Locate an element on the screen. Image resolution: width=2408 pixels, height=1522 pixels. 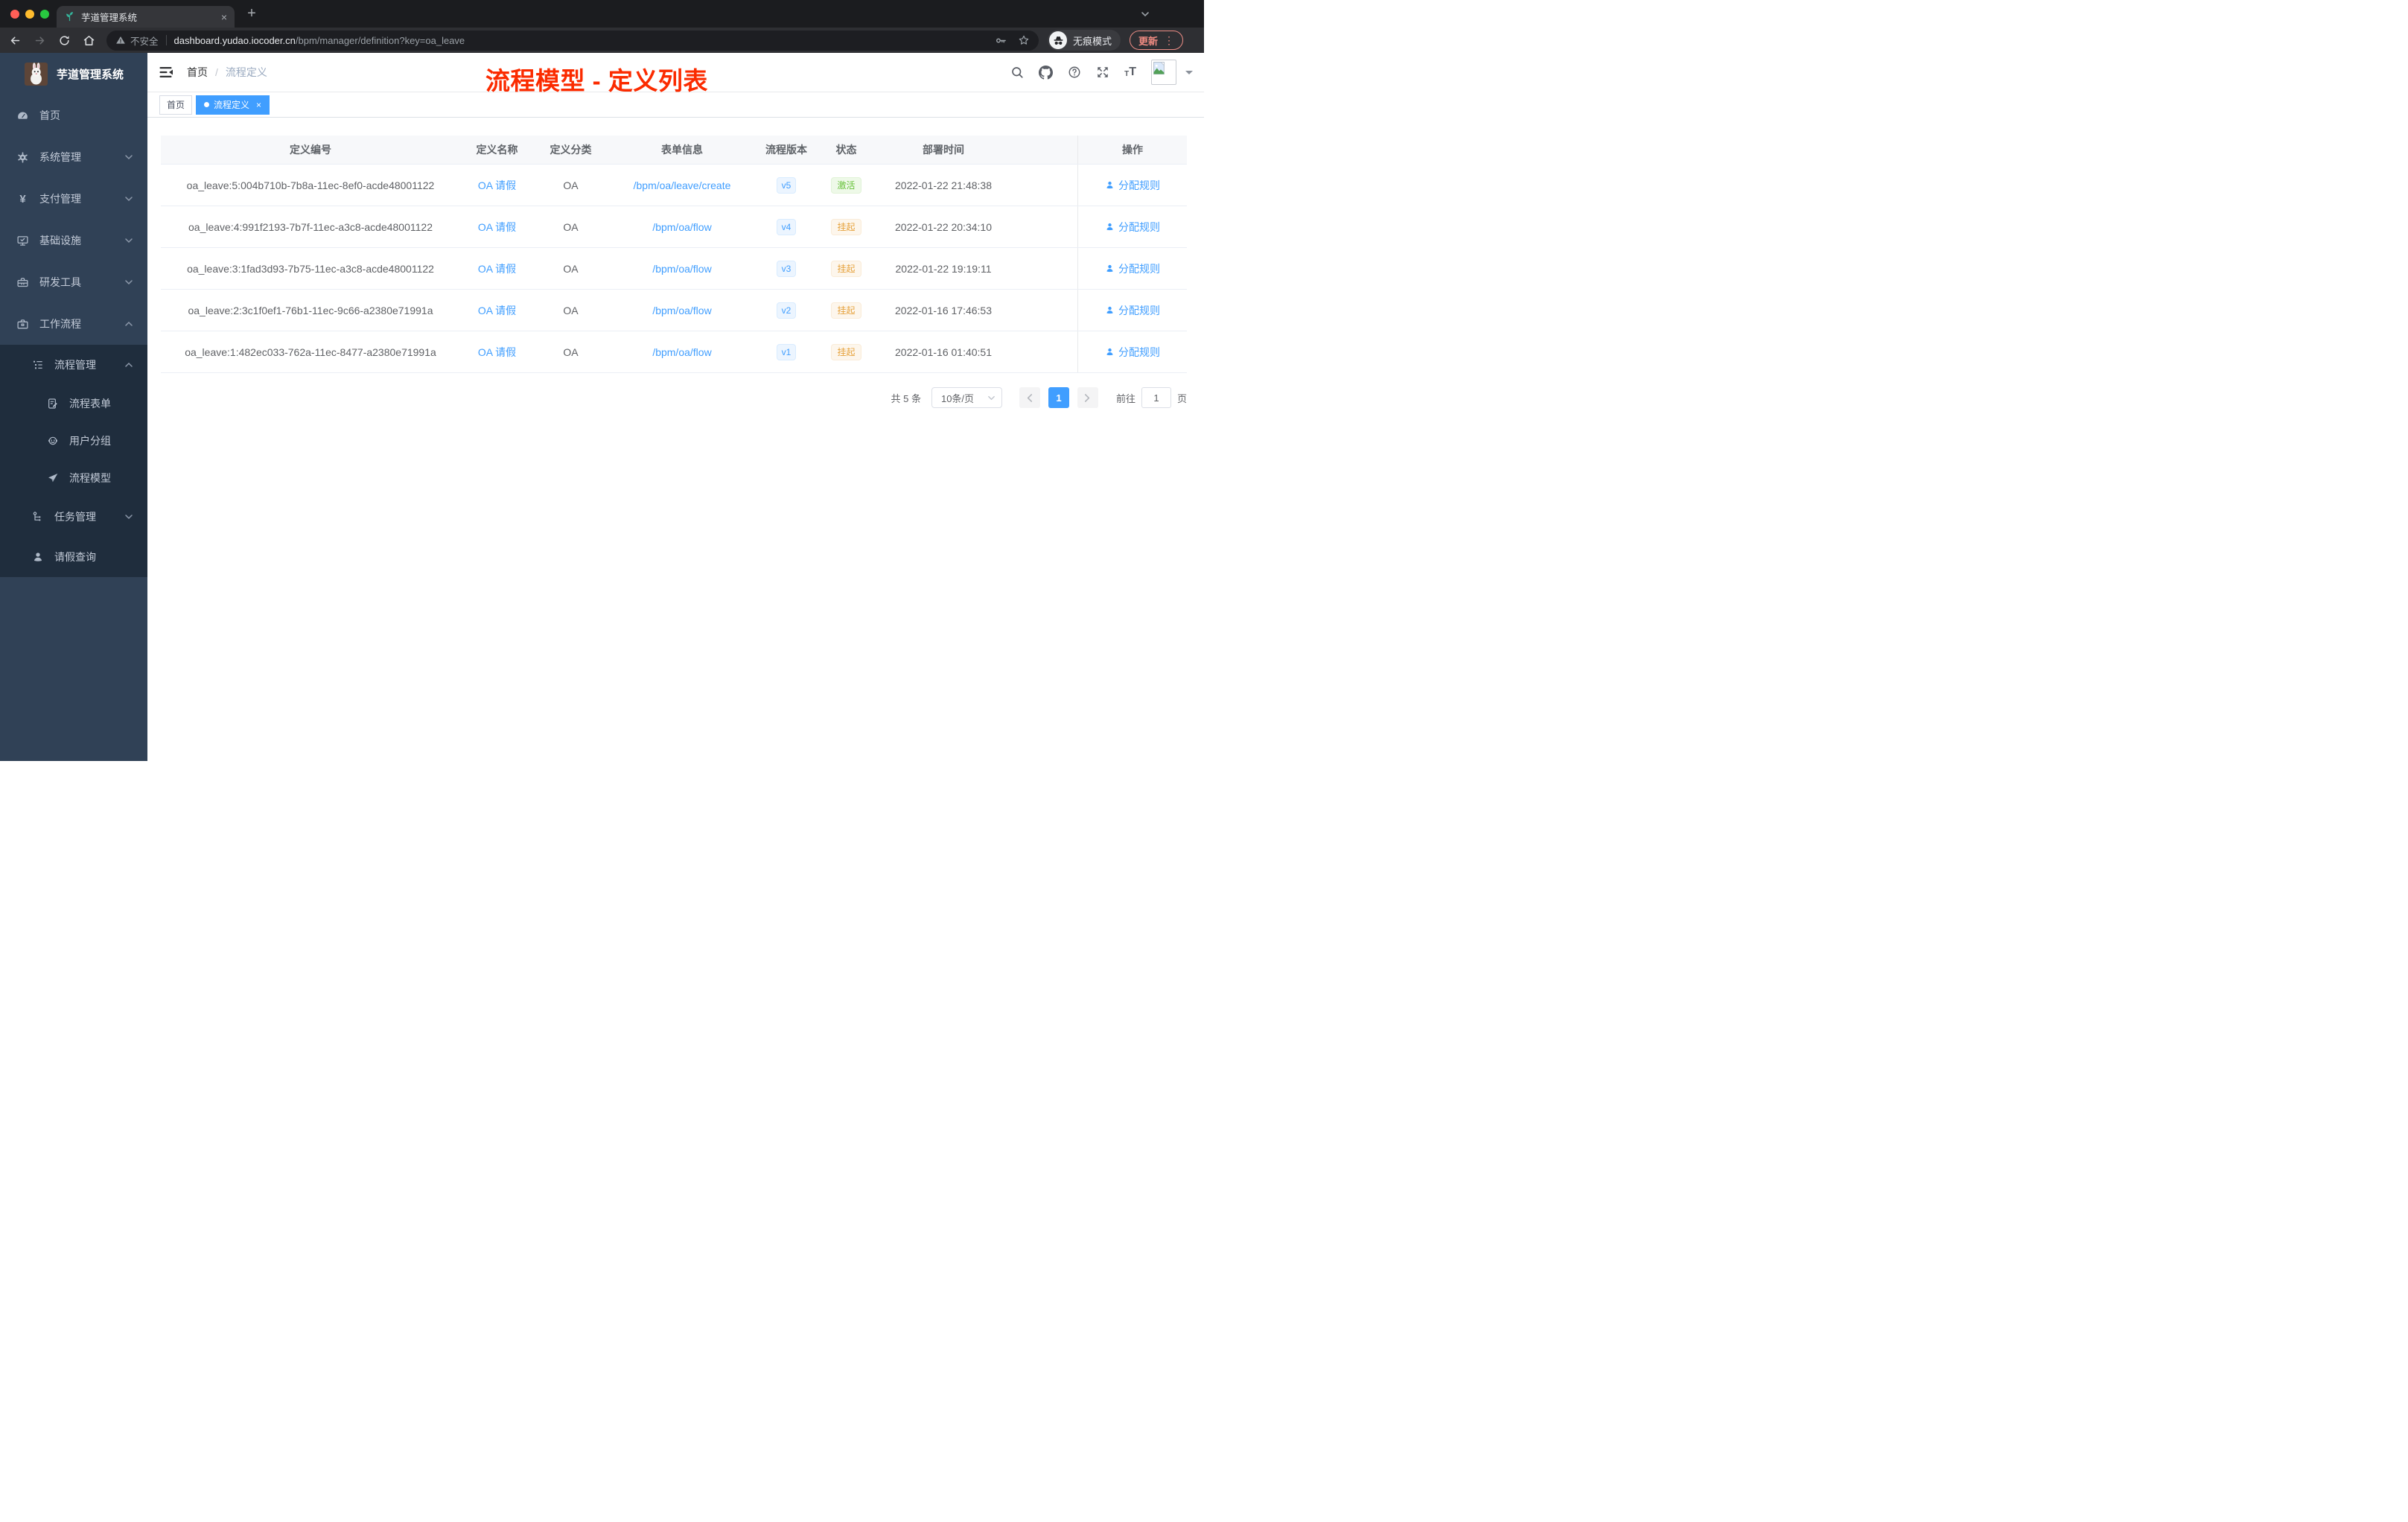
deploy-time: 2022-01-16 17:46:53 is located at coordinates (943, 310).